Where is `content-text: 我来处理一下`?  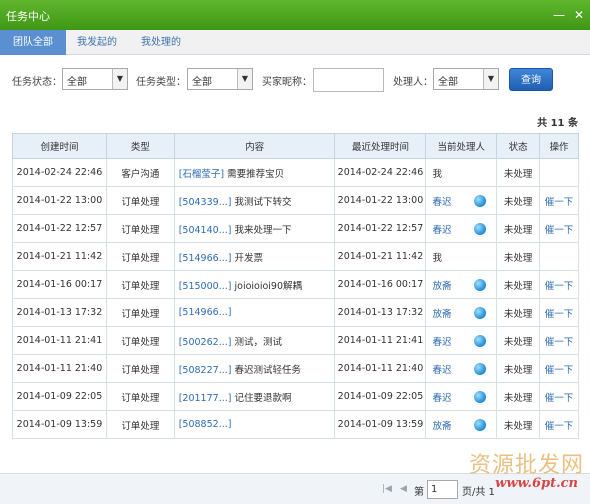 content-text: 我来处理一下 is located at coordinates (261, 230).